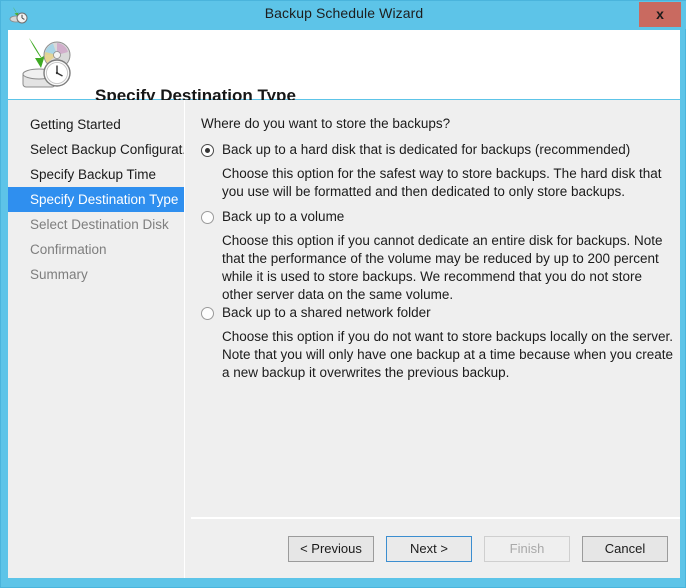 This screenshot has height=588, width=686. Describe the element at coordinates (331, 549) in the screenshot. I see `previous-button: < Previous` at that location.